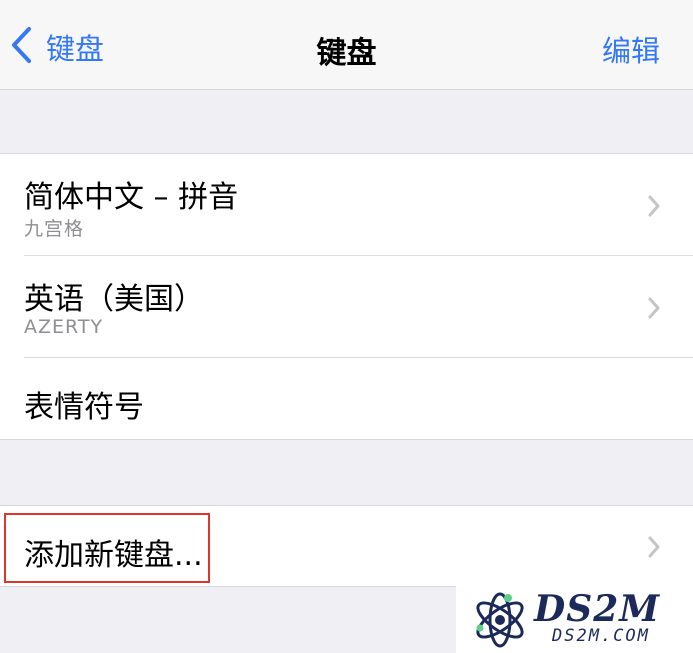 The width and height of the screenshot is (693, 653). I want to click on watermark-brand: DS2M, so click(597, 609).